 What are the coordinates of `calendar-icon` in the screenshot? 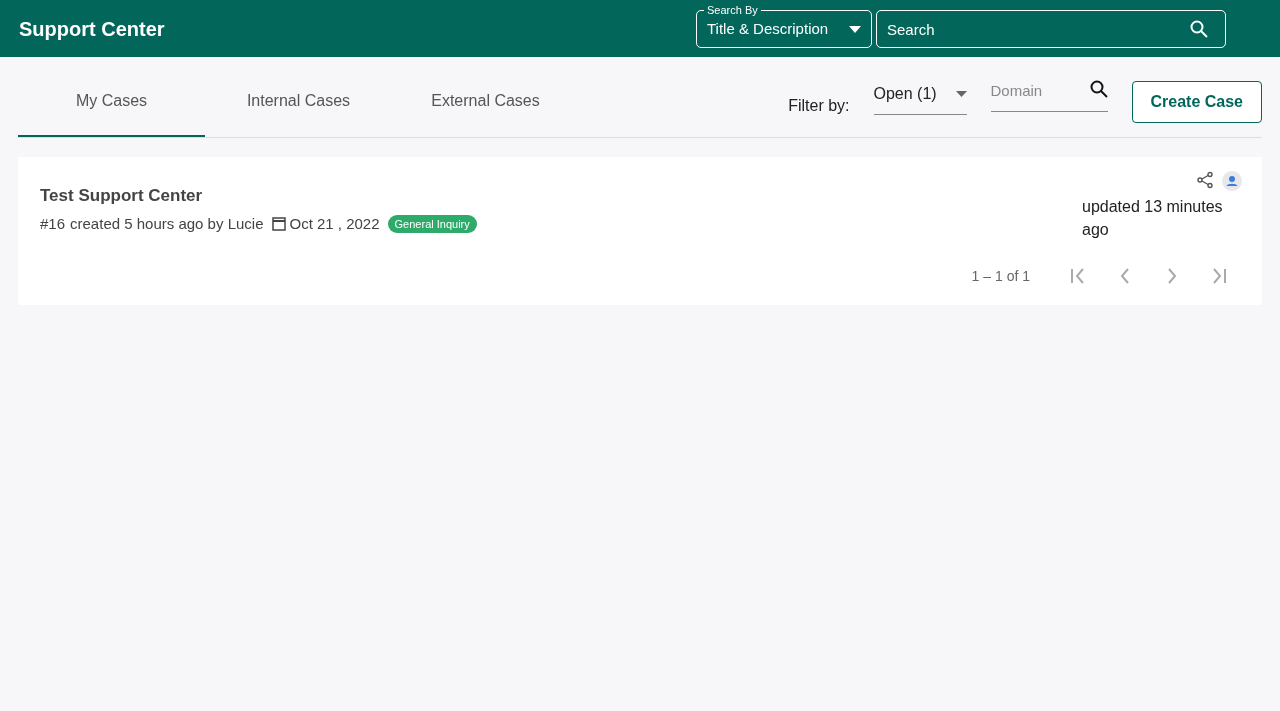 It's located at (278, 224).